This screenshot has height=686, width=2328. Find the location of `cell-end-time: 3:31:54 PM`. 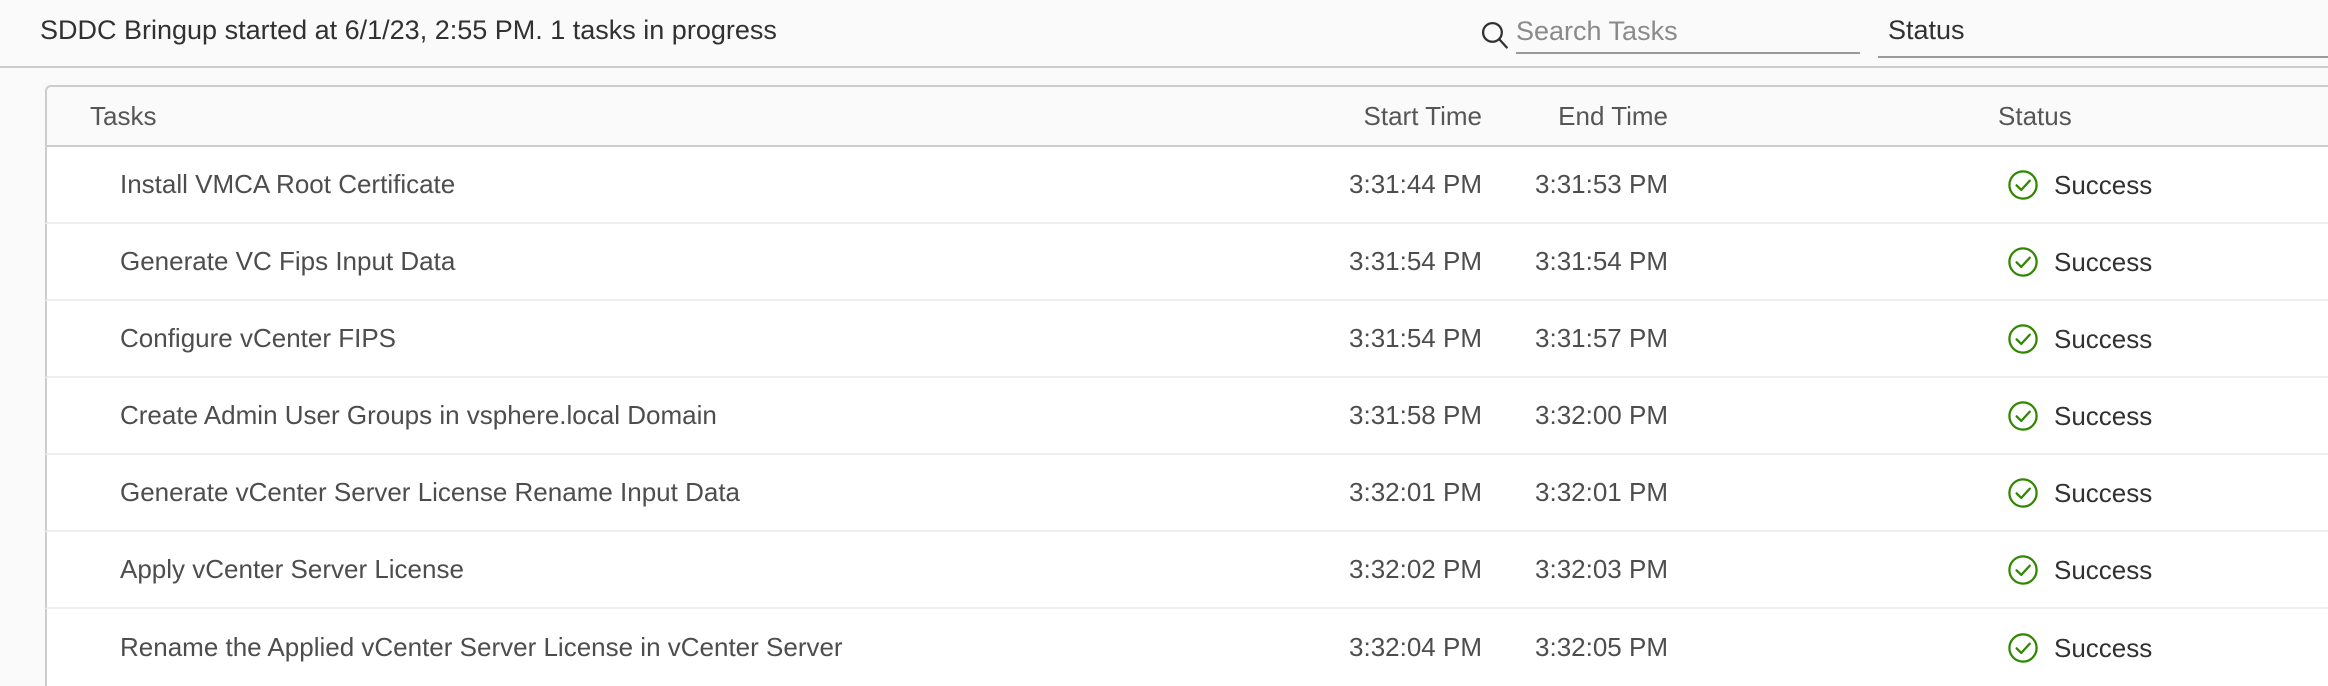

cell-end-time: 3:31:54 PM is located at coordinates (1601, 261).